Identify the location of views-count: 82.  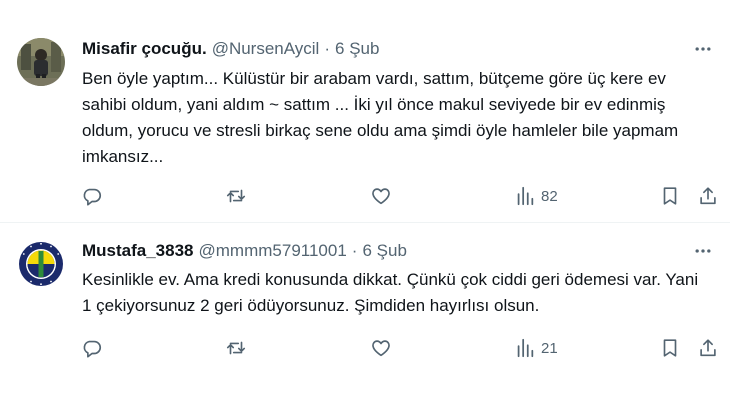
(549, 196).